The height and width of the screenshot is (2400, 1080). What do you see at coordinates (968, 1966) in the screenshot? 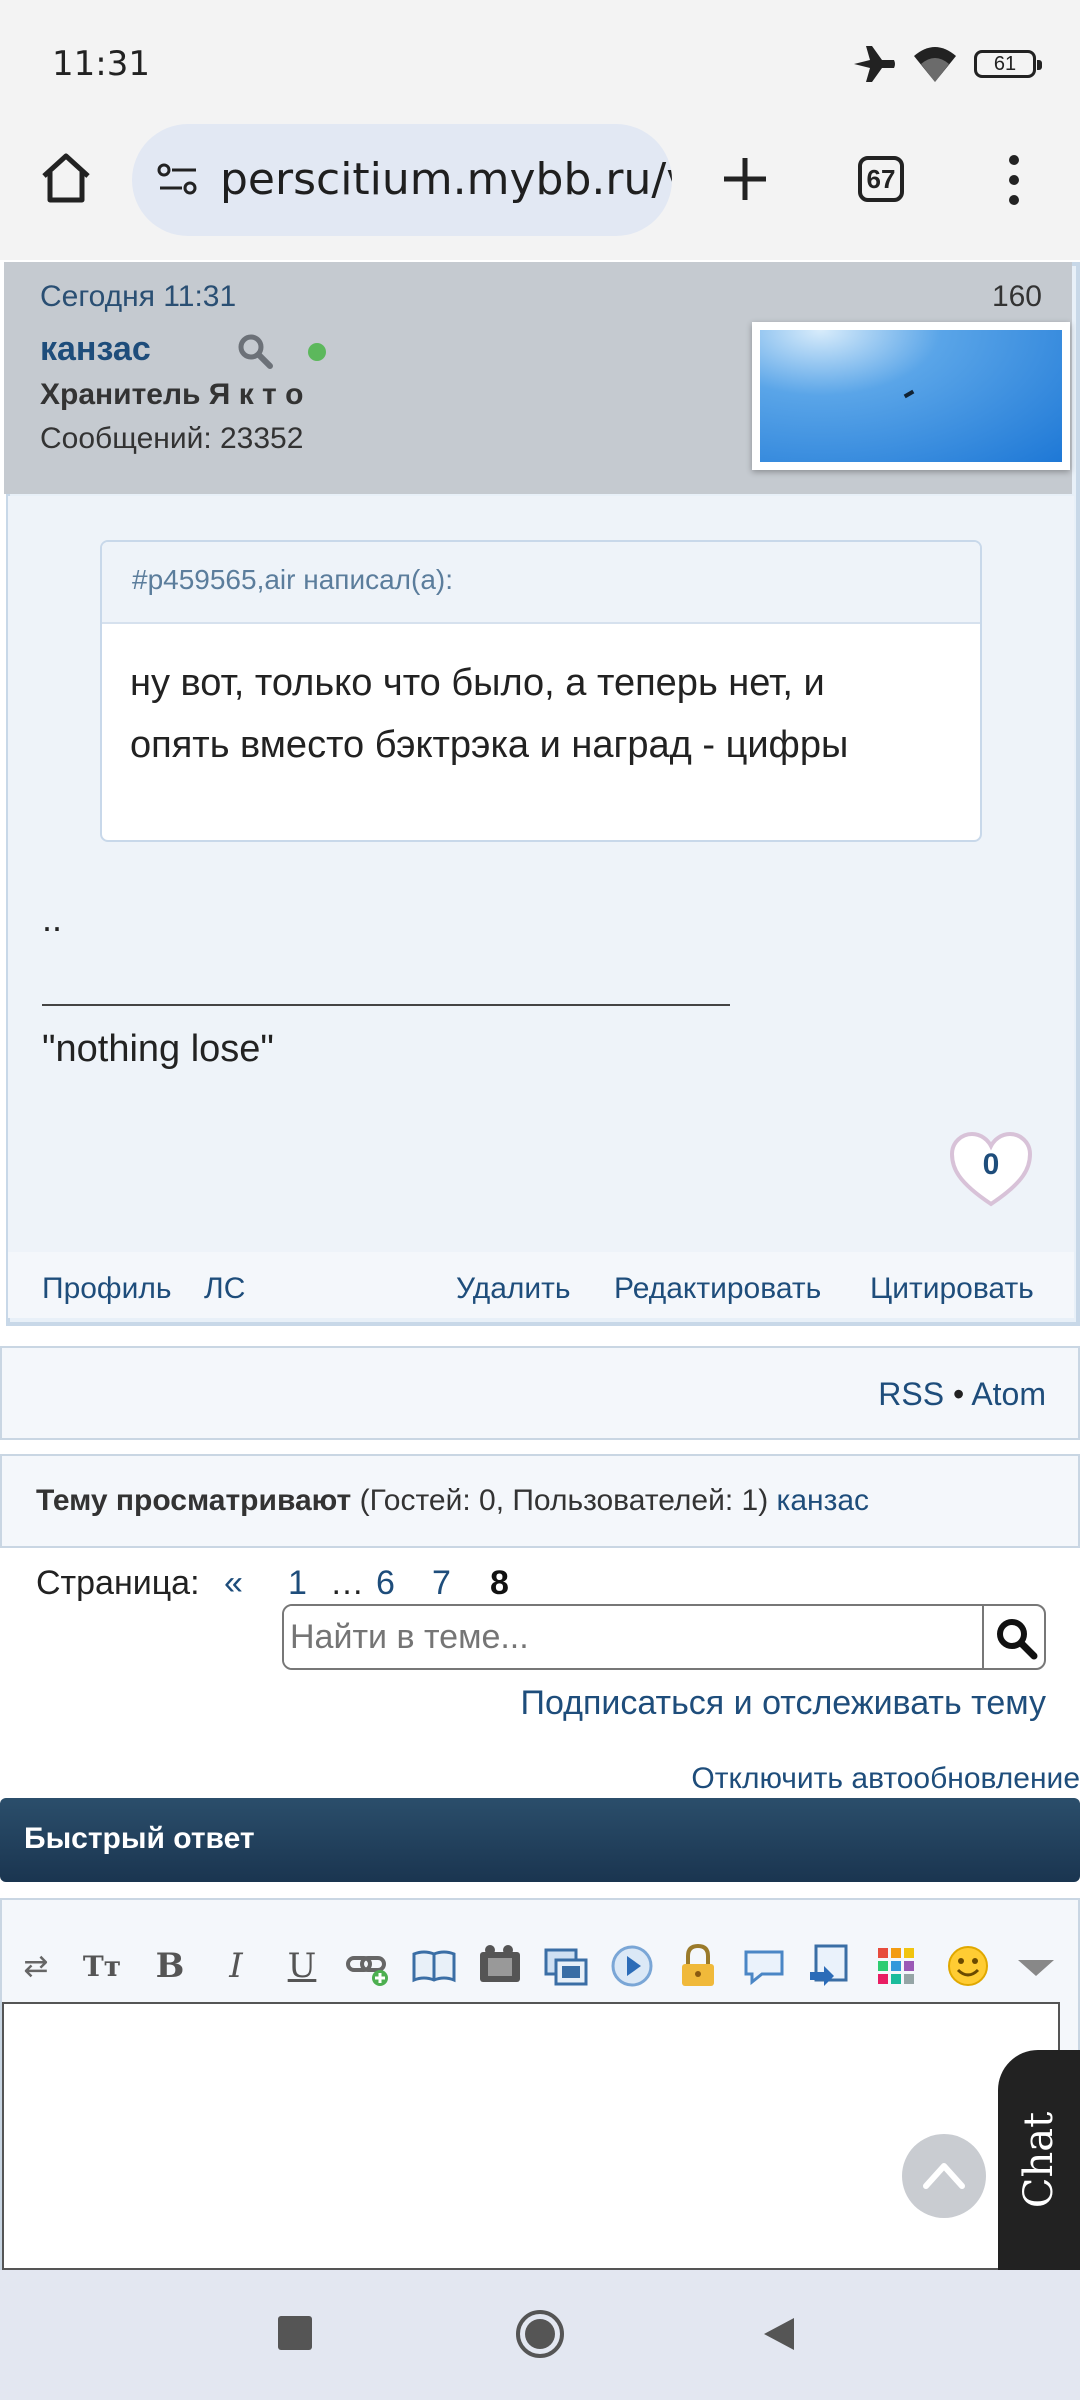
I see `smiley-icon` at bounding box center [968, 1966].